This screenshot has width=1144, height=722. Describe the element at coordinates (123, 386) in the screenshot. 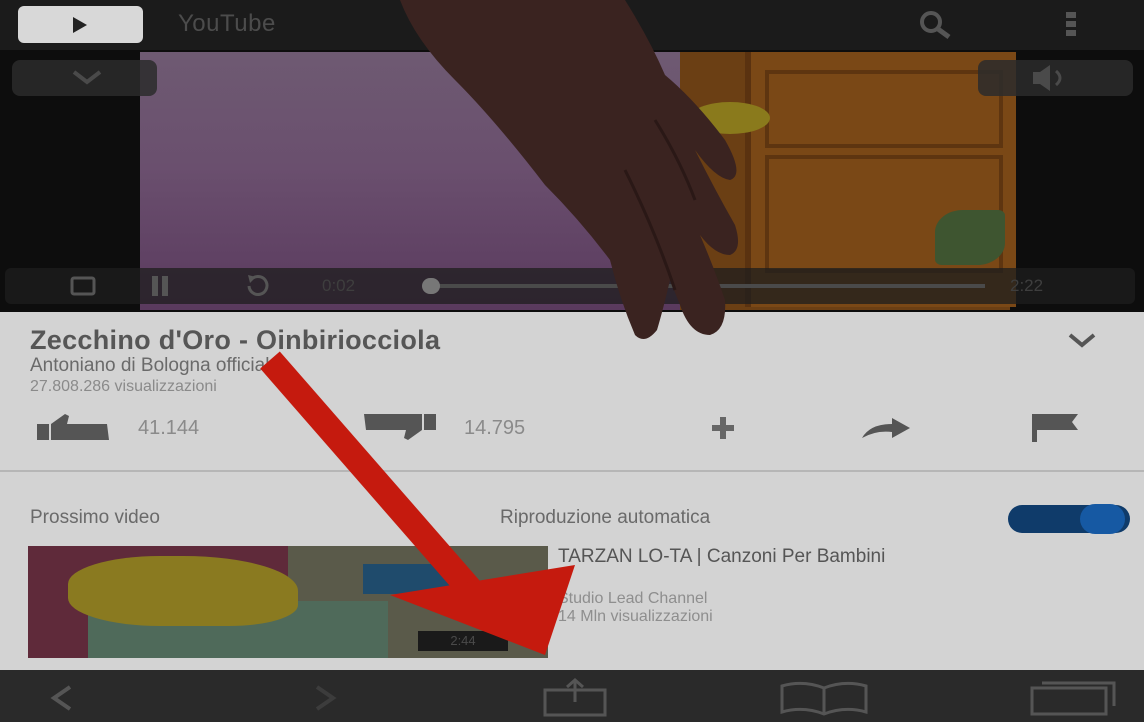

I see `view-count: 27.808.286 visualizzazioni` at that location.